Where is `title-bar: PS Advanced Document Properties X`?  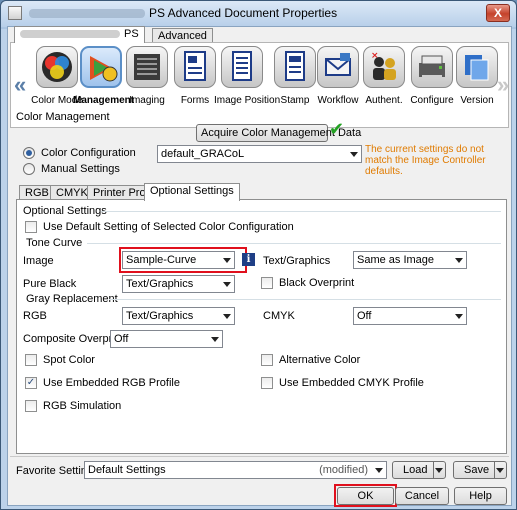 title-bar: PS Advanced Document Properties X is located at coordinates (258, 14).